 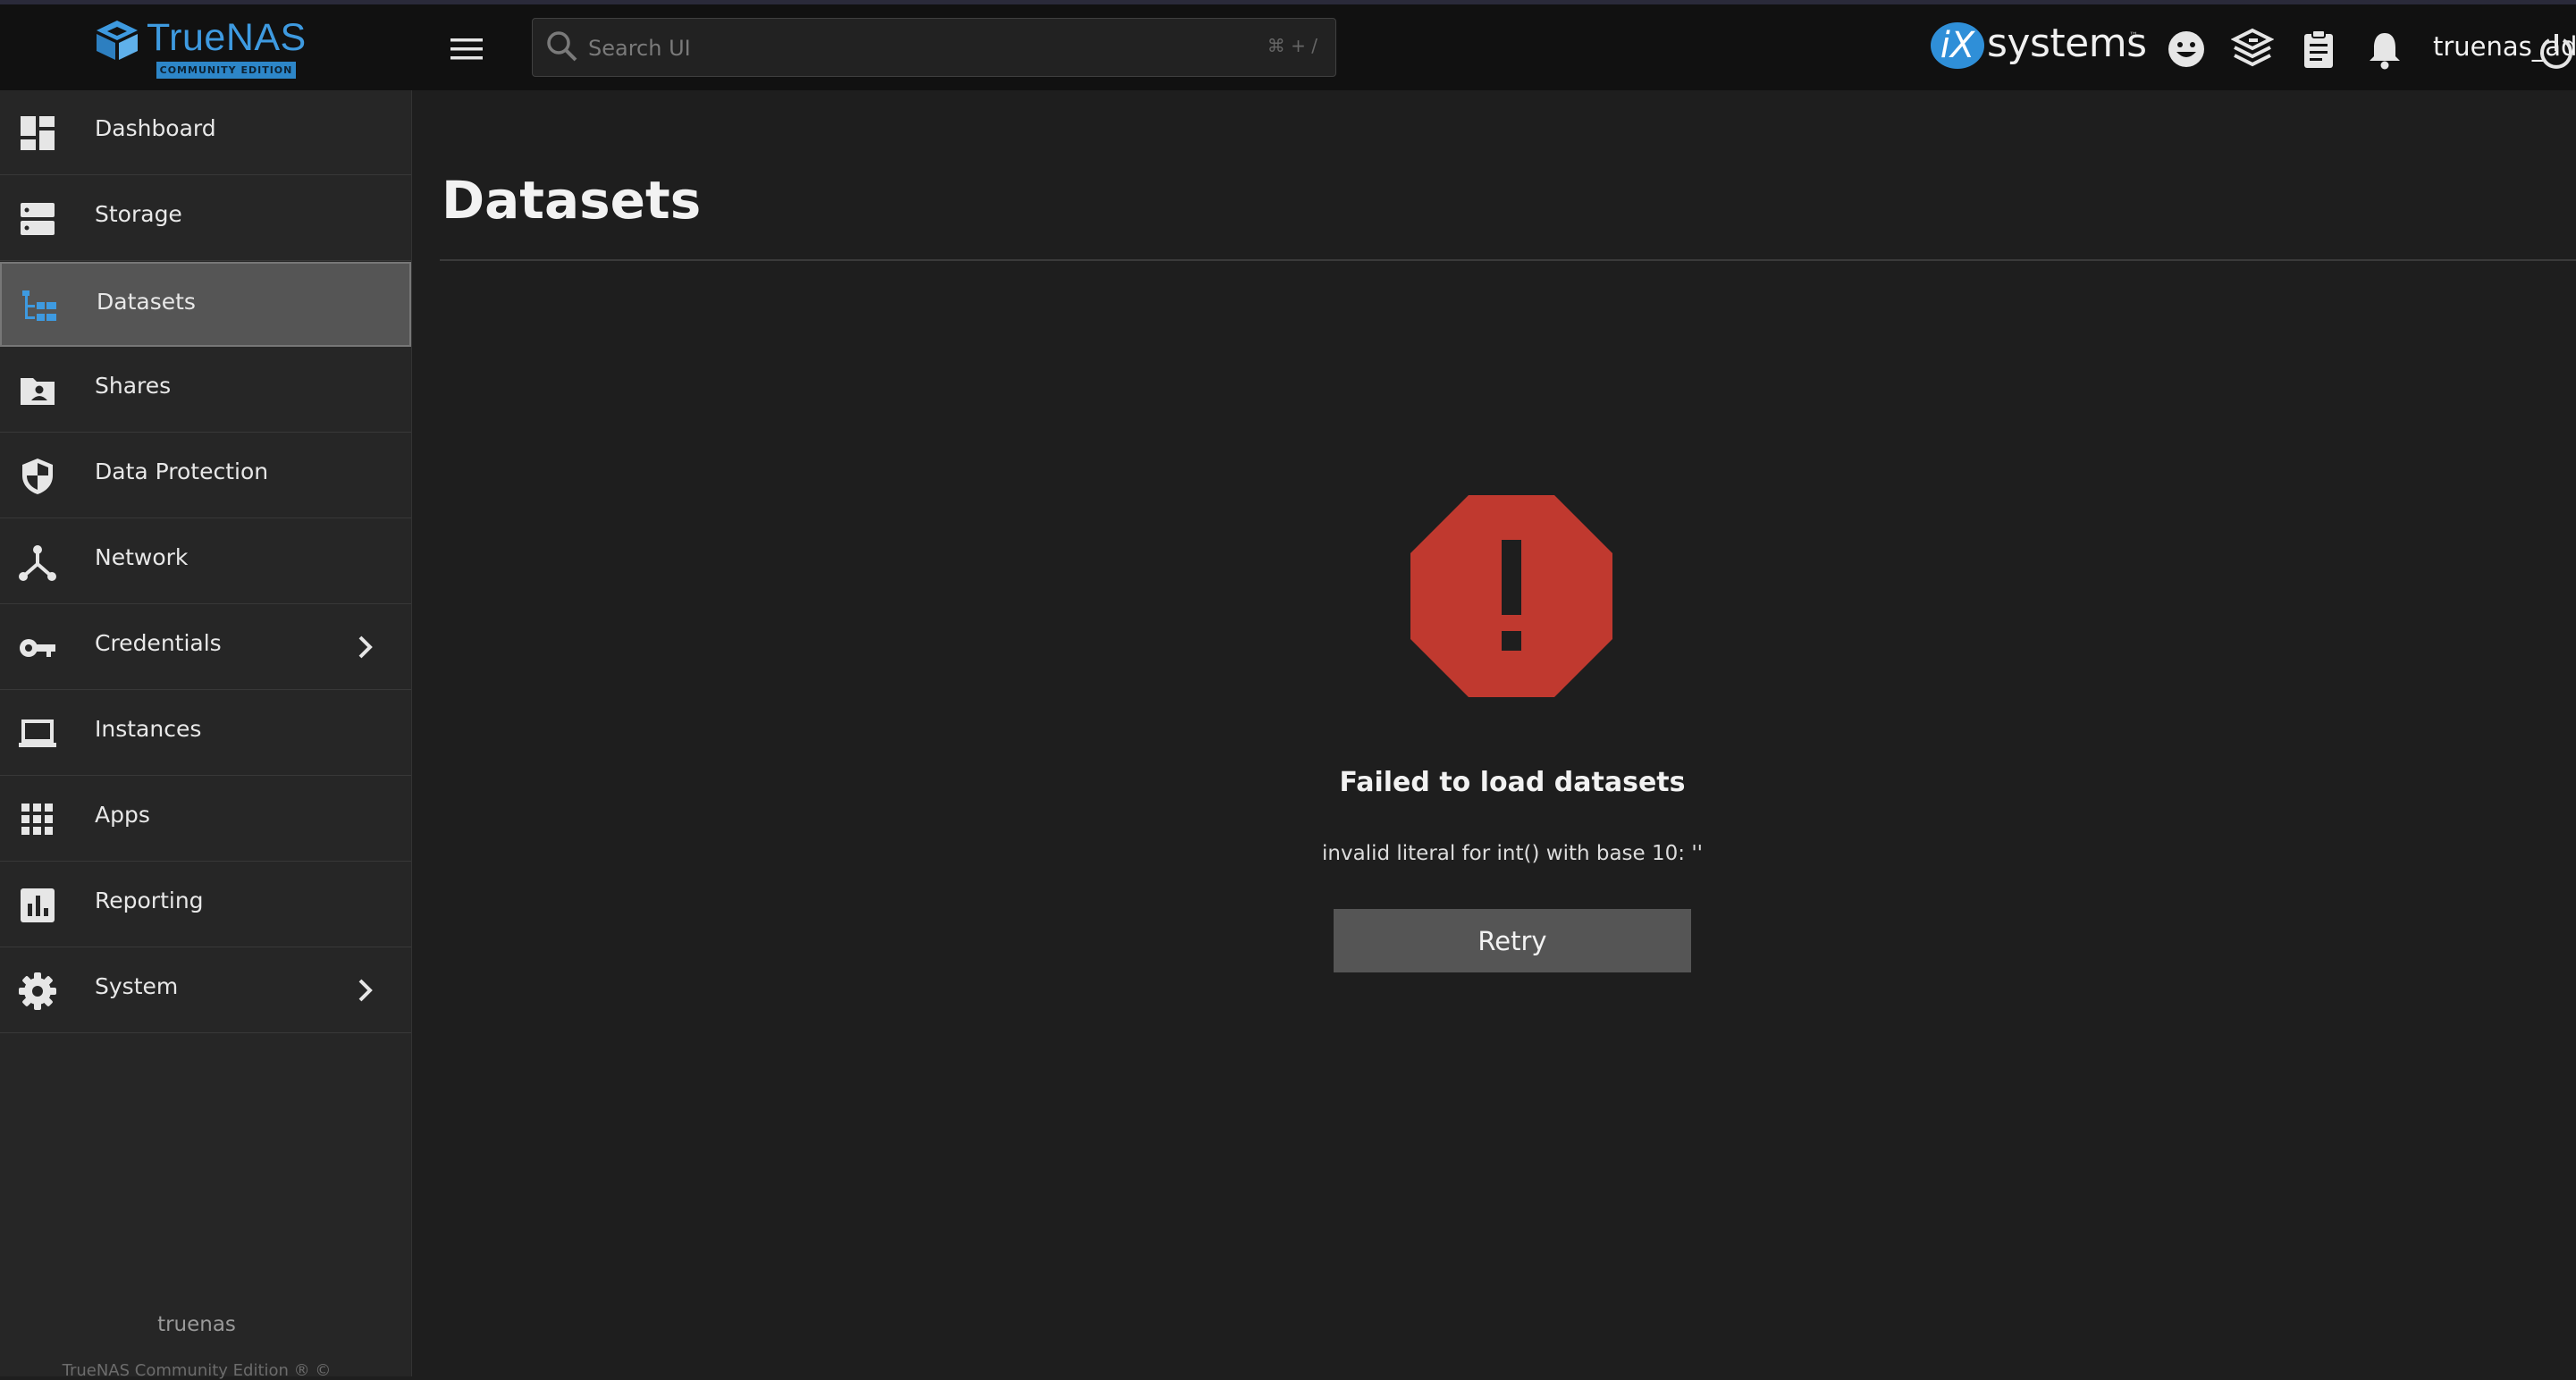 I want to click on truecommand-icon, so click(x=2253, y=47).